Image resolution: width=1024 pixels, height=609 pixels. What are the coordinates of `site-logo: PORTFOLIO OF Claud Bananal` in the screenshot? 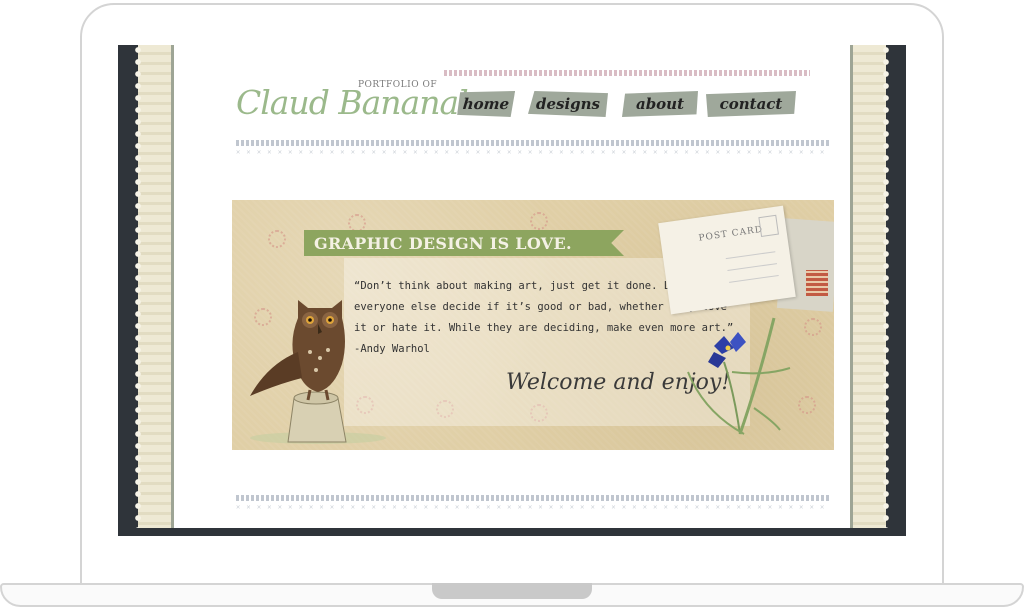 It's located at (352, 97).